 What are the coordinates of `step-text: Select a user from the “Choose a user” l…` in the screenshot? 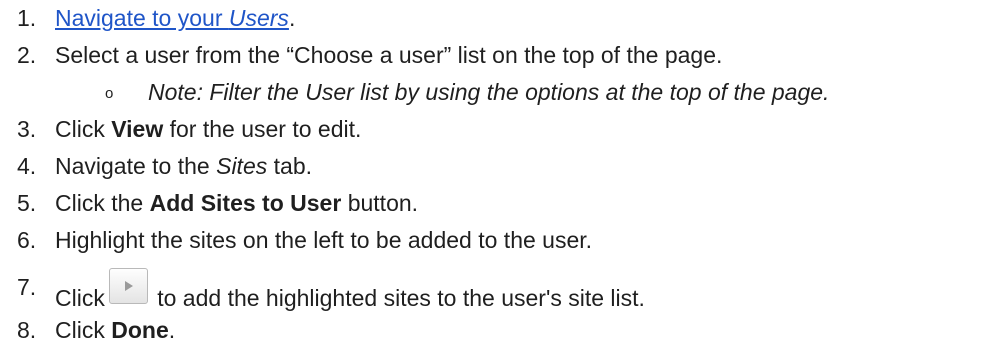 It's located at (389, 55).